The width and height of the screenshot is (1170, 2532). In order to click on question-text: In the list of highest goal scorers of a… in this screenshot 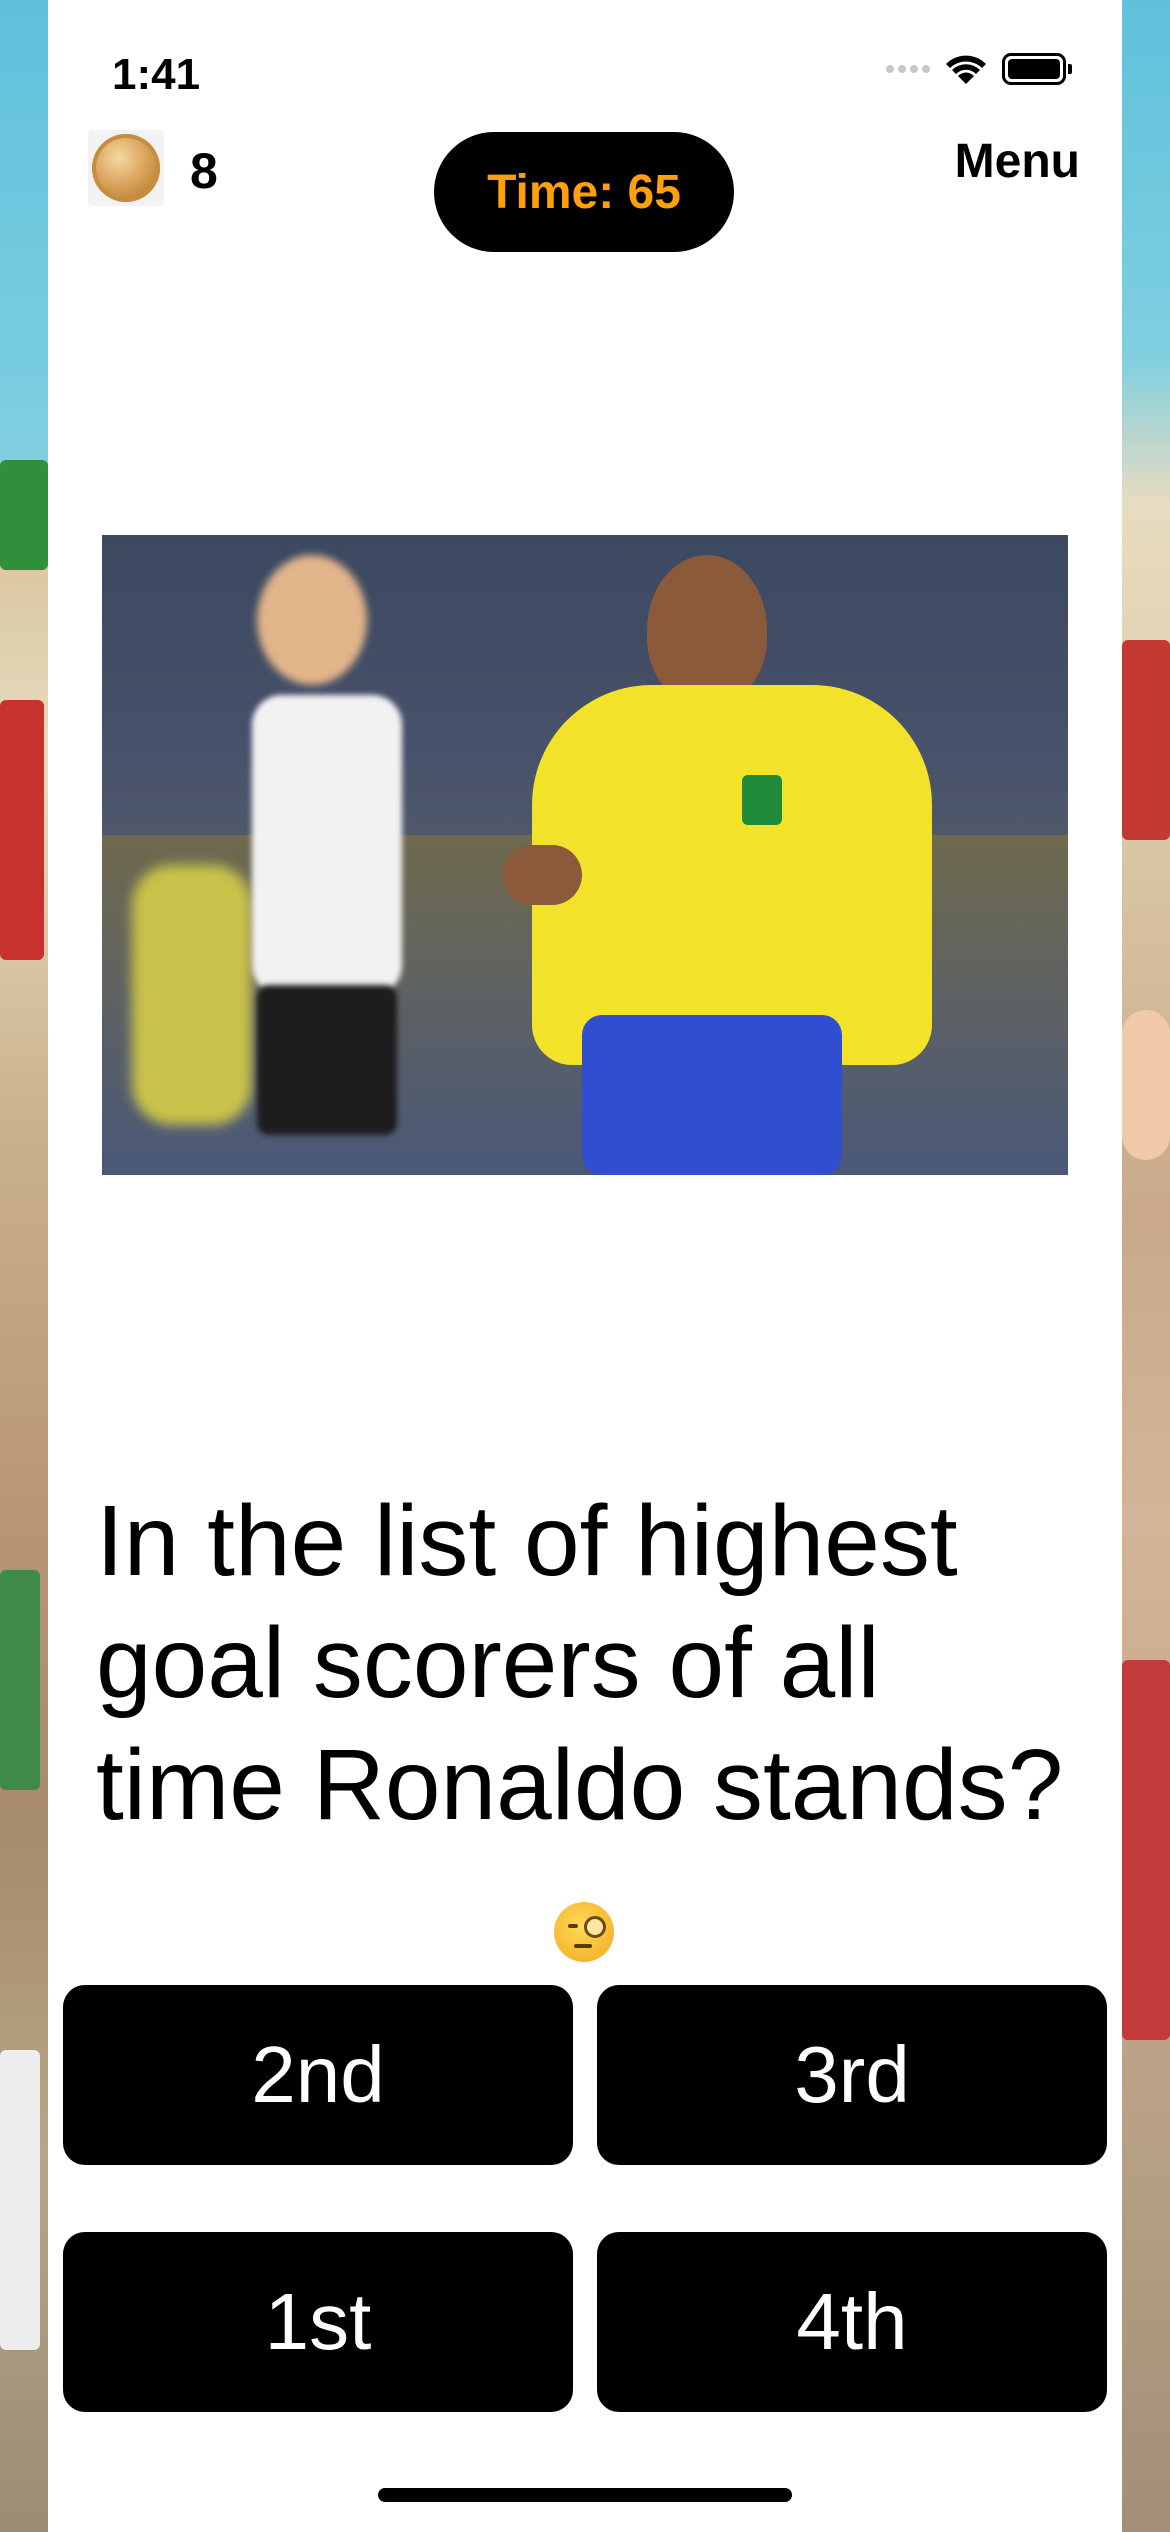, I will do `click(580, 1663)`.